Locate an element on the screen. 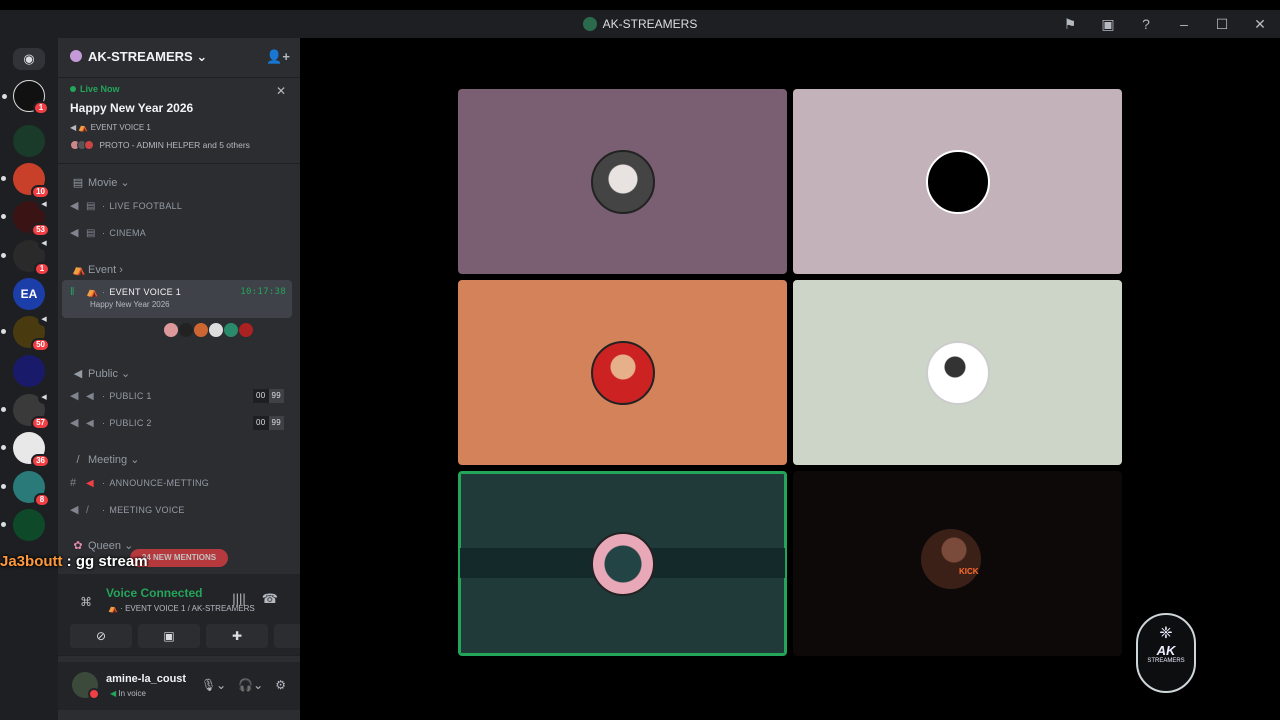 The height and width of the screenshot is (720, 1280). server-icon-3: 10 is located at coordinates (25, 181).